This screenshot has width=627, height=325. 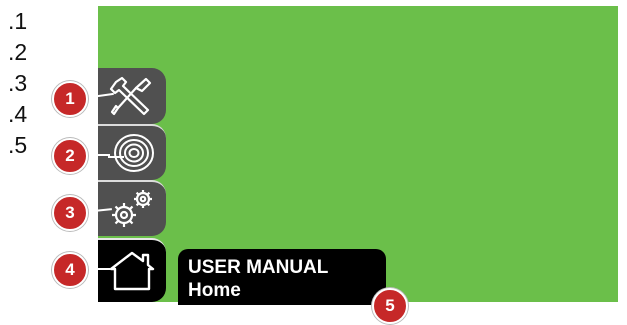 I want to click on callout-badge: 2, so click(x=70, y=156).